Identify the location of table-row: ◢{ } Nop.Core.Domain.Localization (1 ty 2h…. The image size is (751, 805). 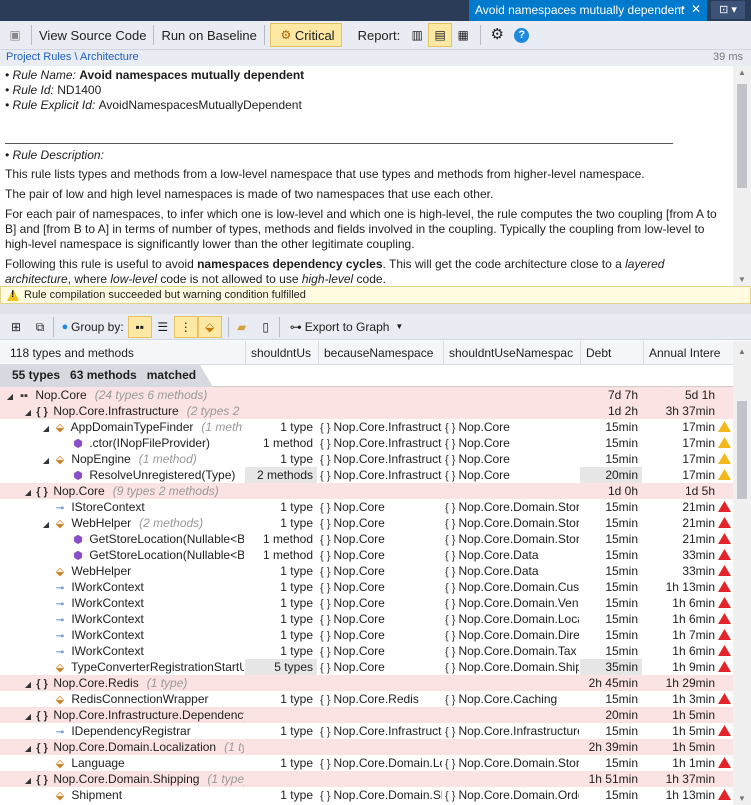
(366, 747).